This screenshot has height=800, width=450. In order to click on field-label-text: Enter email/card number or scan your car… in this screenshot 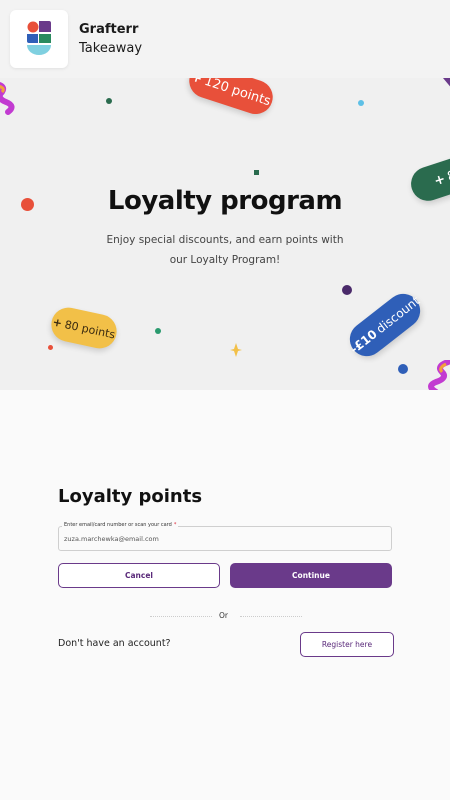, I will do `click(118, 525)`.